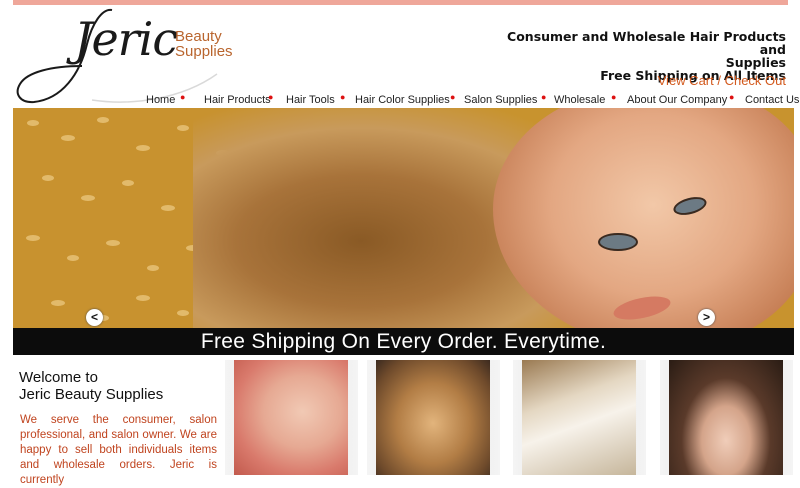 The image size is (800, 488). I want to click on slideshow-prev-button: <, so click(94, 317).